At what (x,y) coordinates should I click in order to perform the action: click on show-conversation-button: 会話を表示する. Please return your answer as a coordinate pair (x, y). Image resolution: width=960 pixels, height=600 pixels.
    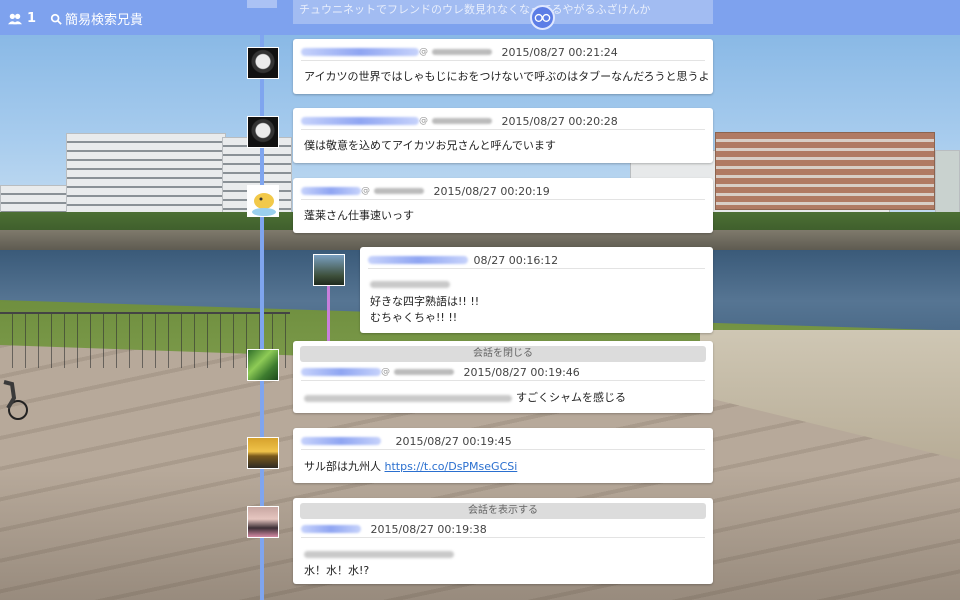
    Looking at the image, I should click on (503, 511).